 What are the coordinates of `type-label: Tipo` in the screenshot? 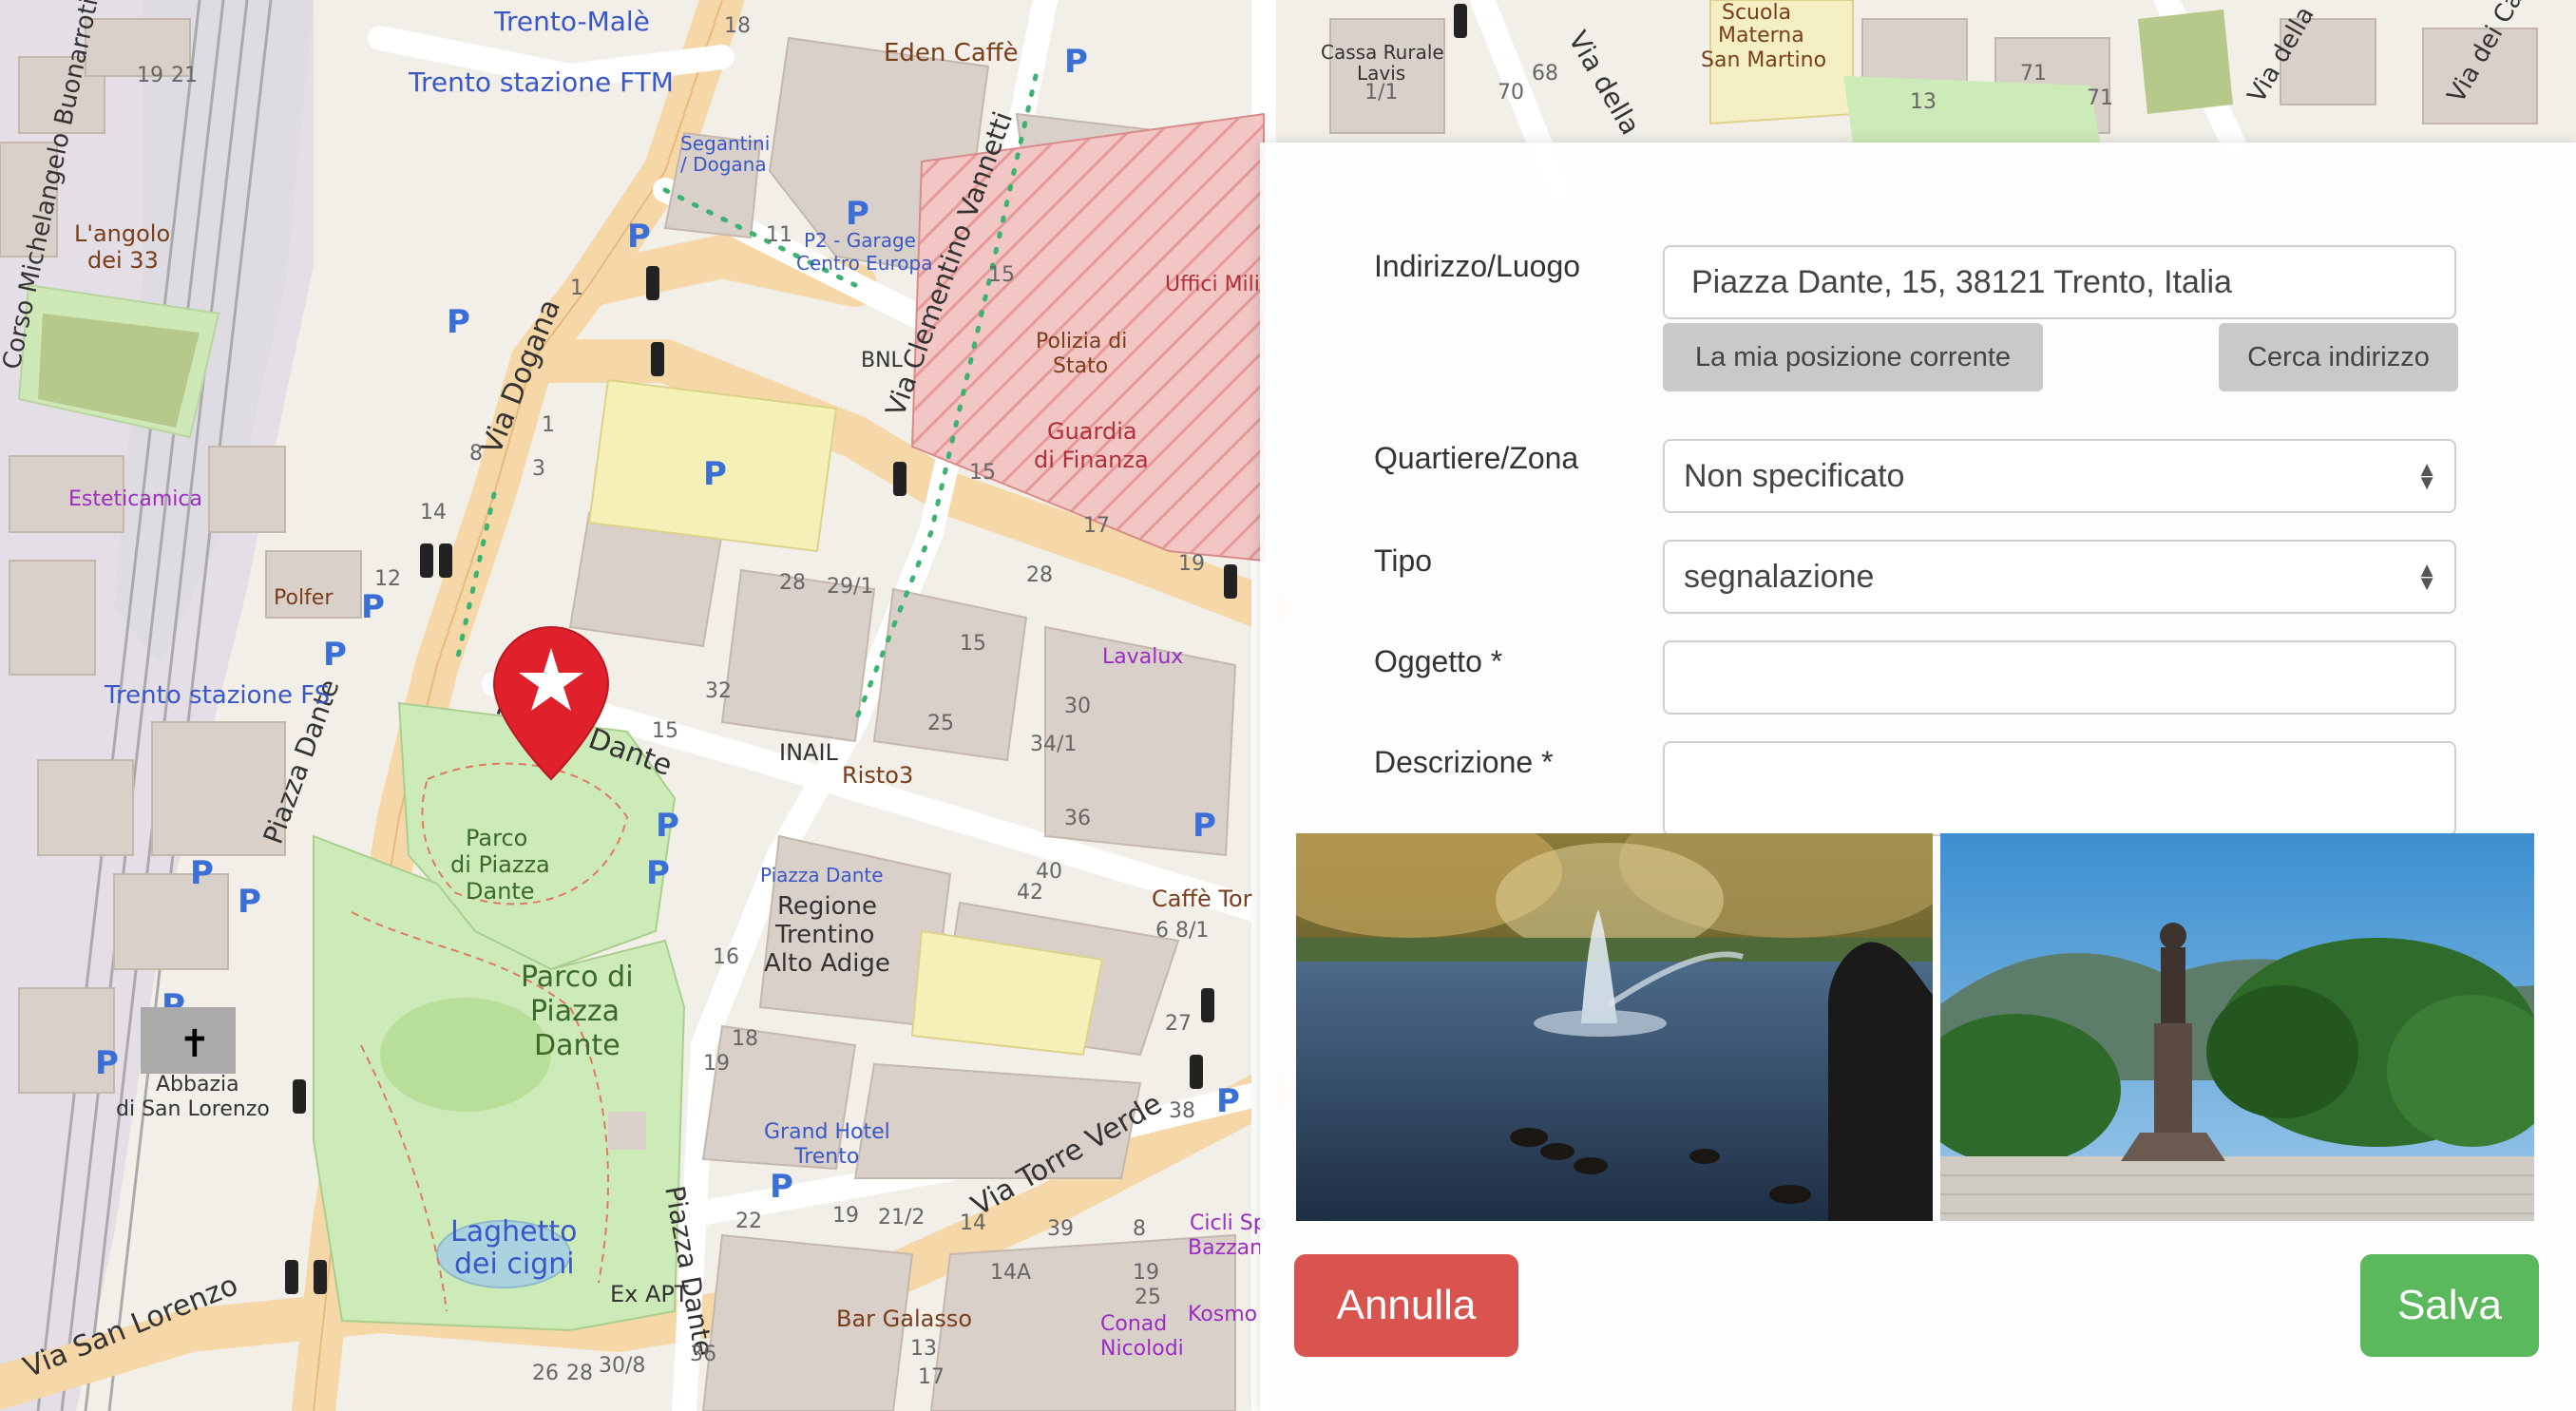 It's located at (1403, 560).